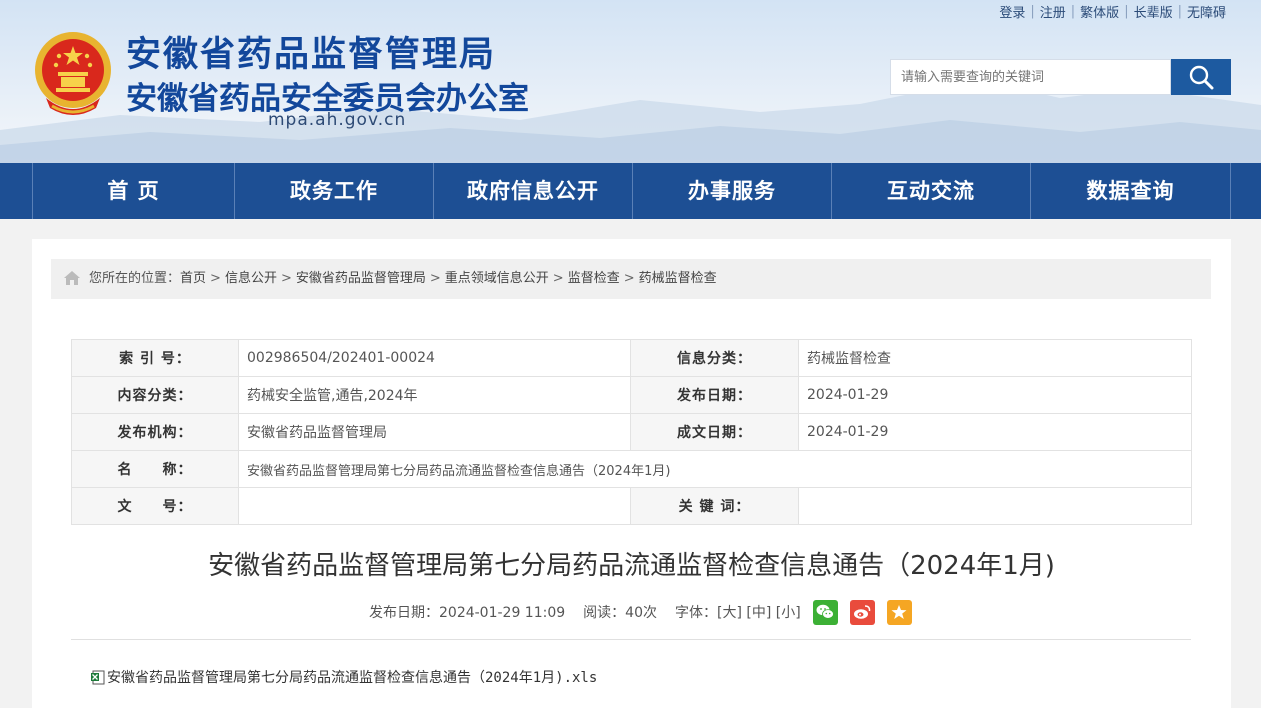  What do you see at coordinates (715, 469) in the screenshot?
I see `name-value: 安徽省药品监督管理局第七分局药品流通监督检查信息通告（2024年1月)` at bounding box center [715, 469].